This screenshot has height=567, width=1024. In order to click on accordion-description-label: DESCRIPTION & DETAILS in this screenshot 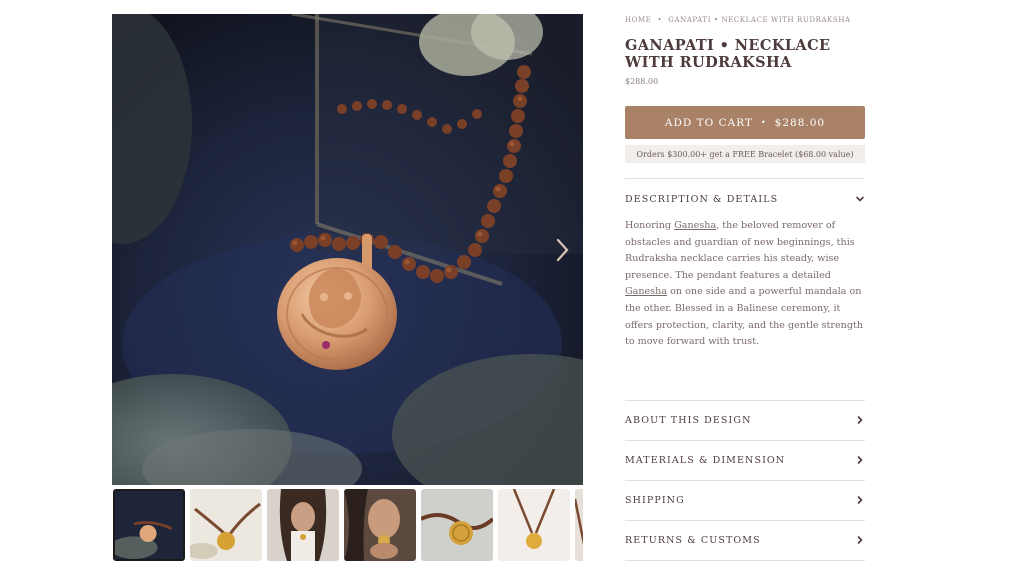, I will do `click(702, 199)`.